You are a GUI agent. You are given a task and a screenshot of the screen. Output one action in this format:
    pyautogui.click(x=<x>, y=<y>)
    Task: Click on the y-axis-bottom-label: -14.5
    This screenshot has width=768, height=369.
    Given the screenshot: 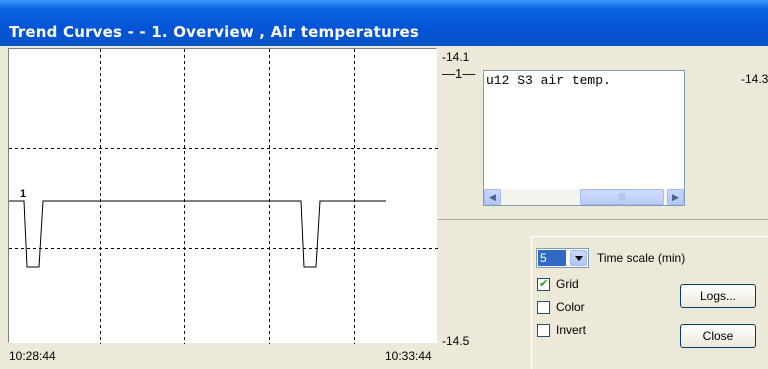 What is the action you would take?
    pyautogui.click(x=456, y=341)
    